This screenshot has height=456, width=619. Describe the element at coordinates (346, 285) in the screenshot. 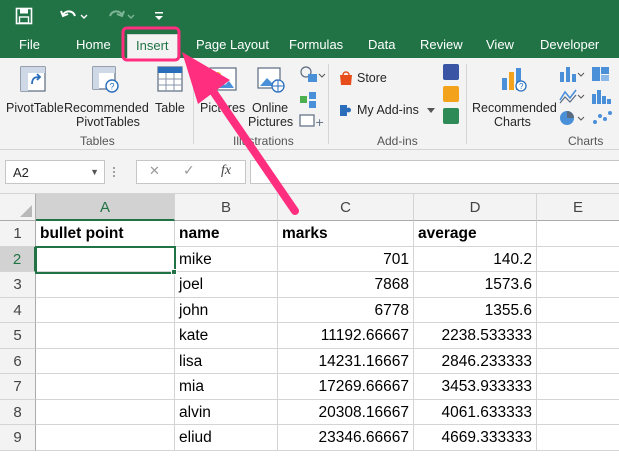

I see `grid-cell-c3: 7868` at that location.